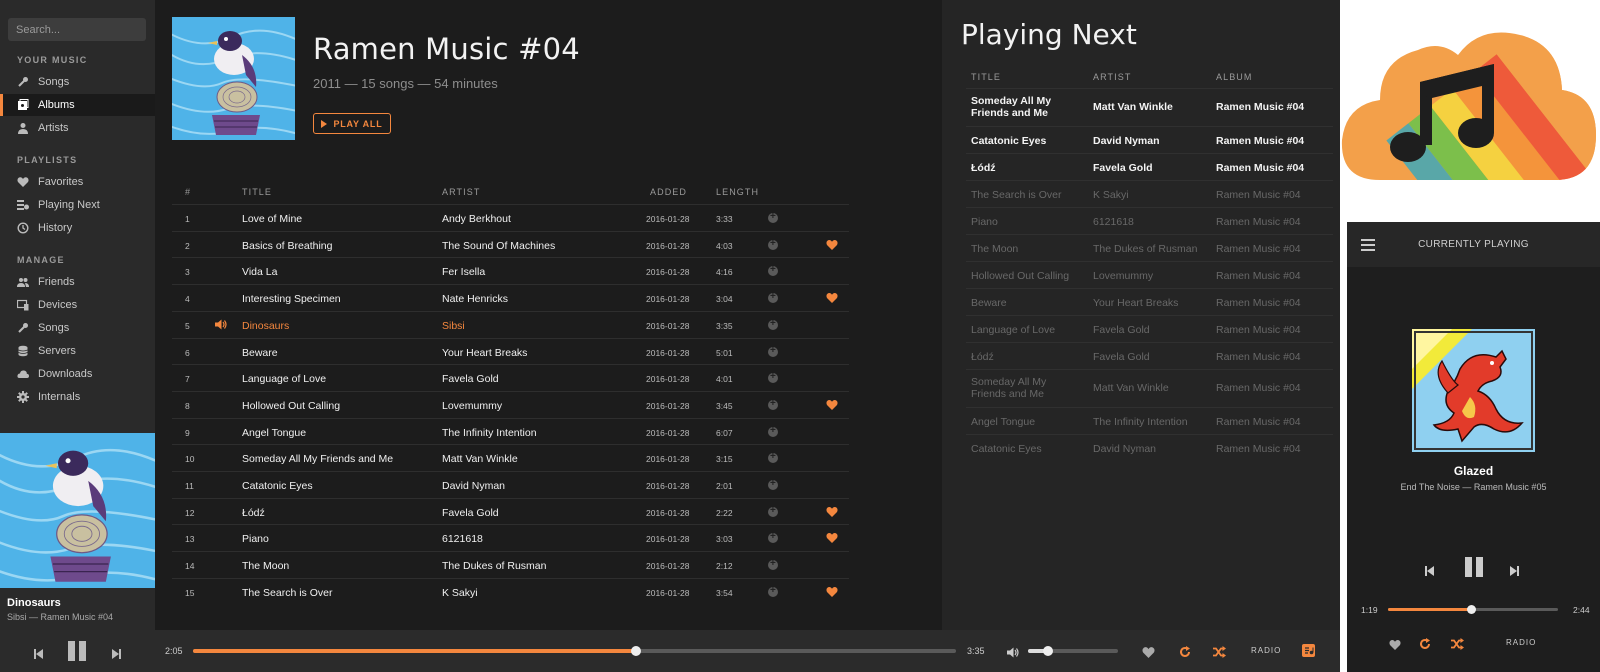 The image size is (1600, 672). What do you see at coordinates (470, 379) in the screenshot?
I see `track-artist: Favela Gold` at bounding box center [470, 379].